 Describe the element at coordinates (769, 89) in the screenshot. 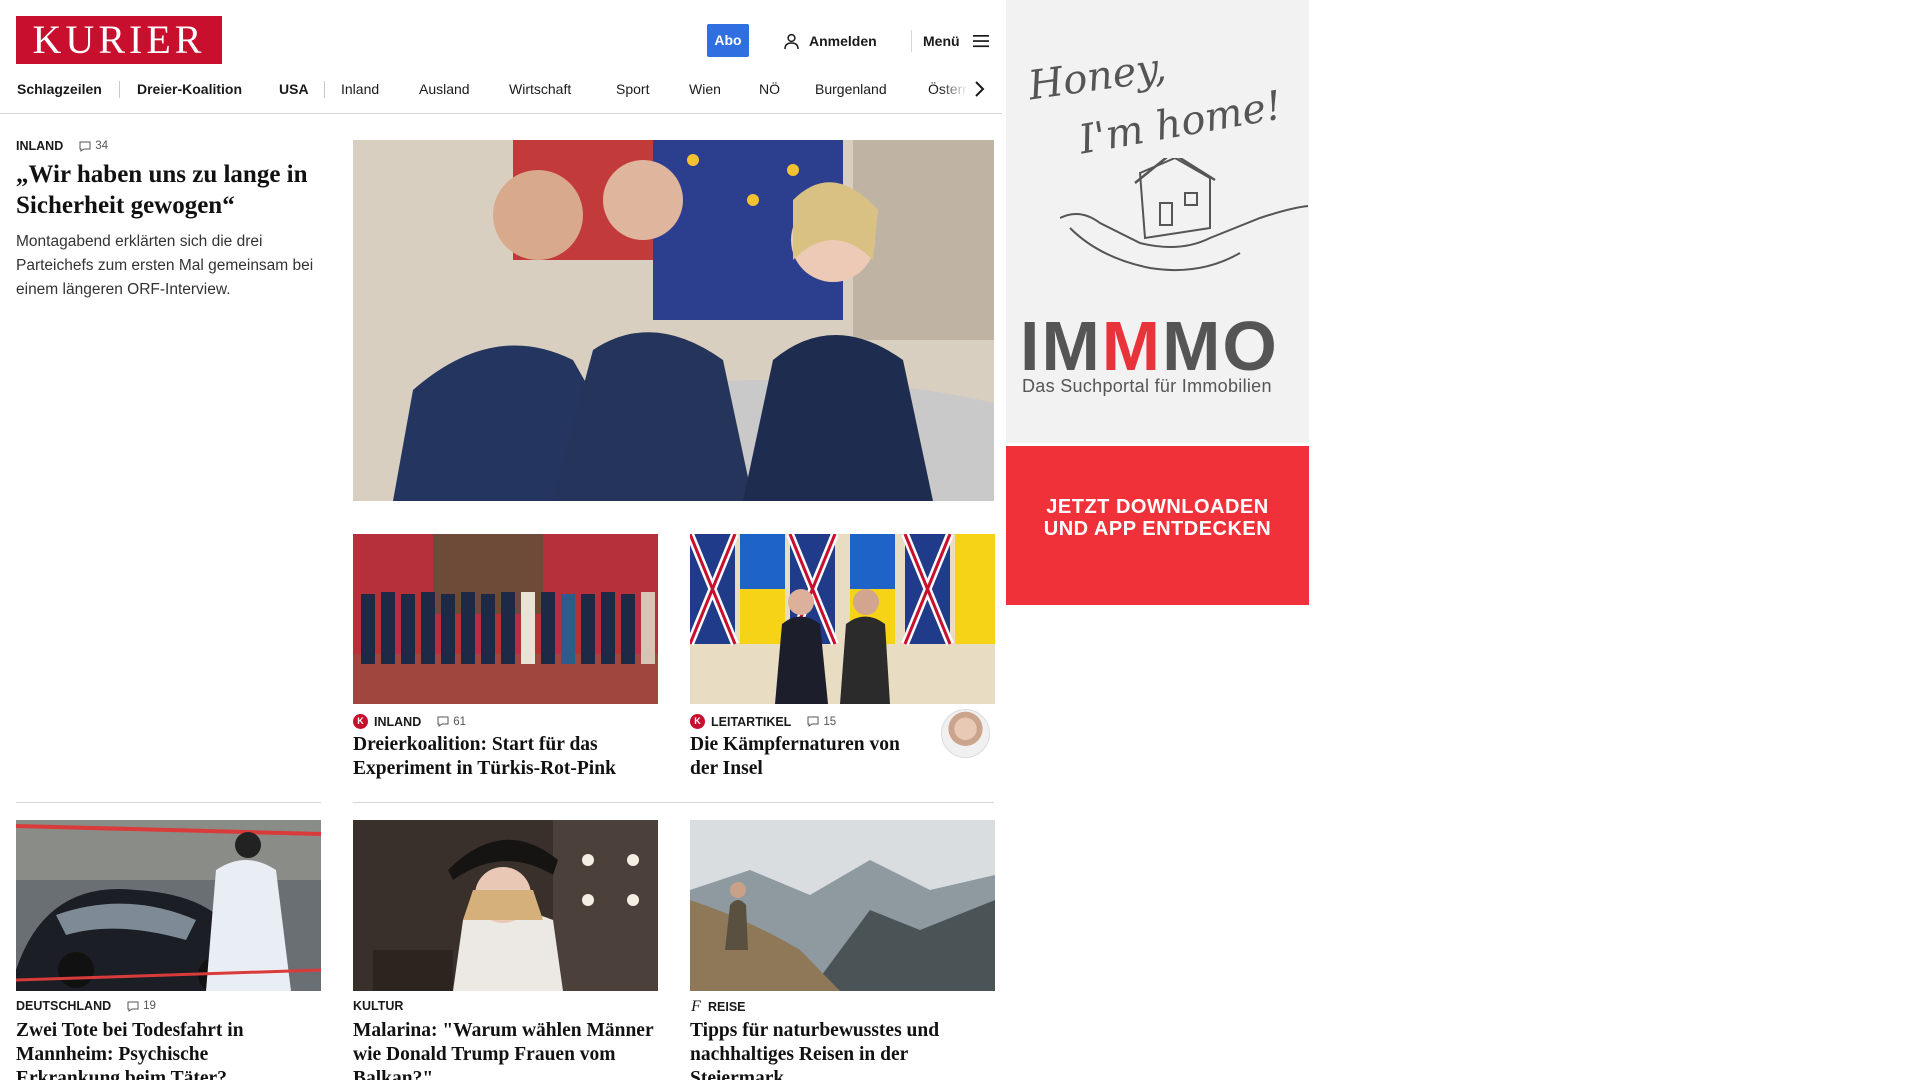

I see `nav-item-noe: NÖ` at that location.